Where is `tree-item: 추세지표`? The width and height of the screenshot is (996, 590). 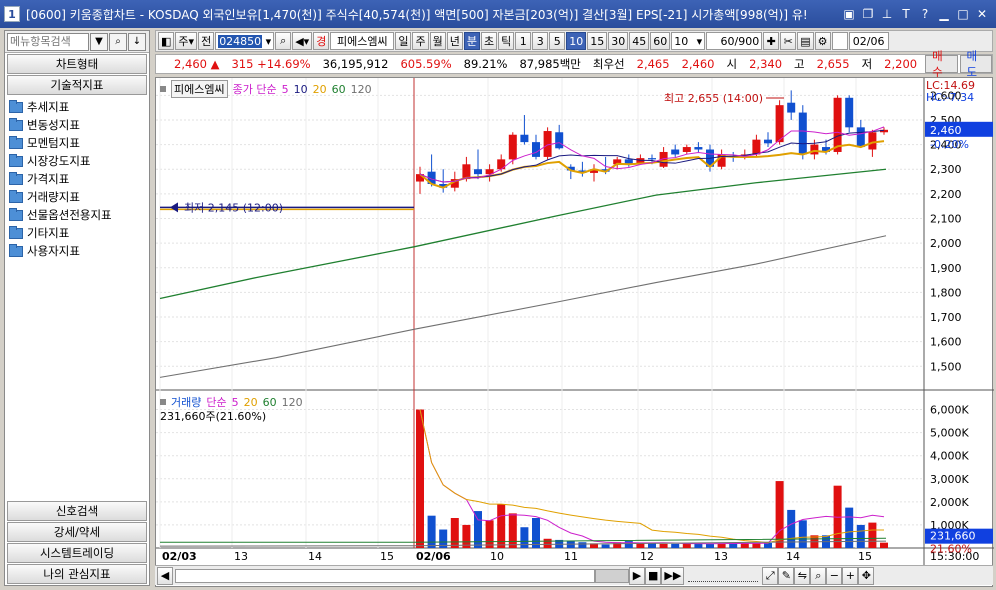
tree-item: 추세지표 is located at coordinates (77, 107).